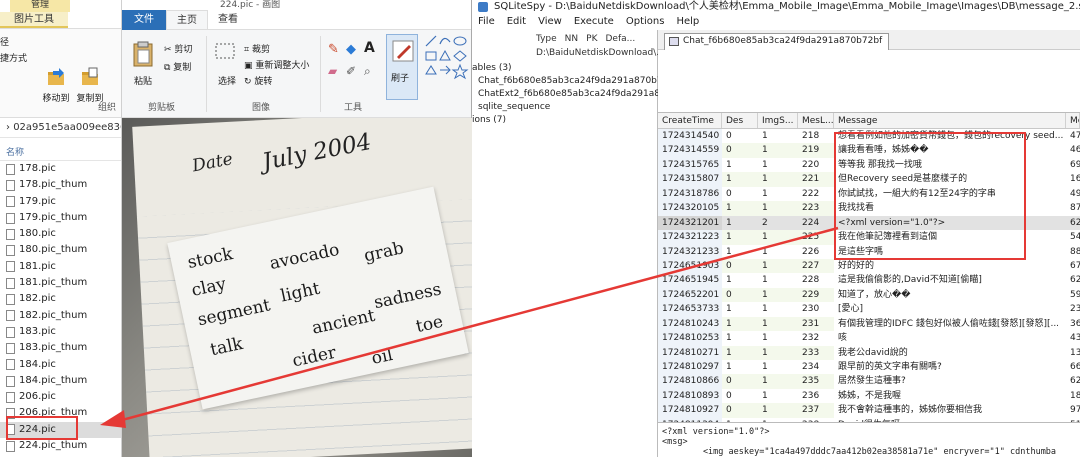 The height and width of the screenshot is (457, 1080). Describe the element at coordinates (950, 223) in the screenshot. I see `cell-message: <?xml version="1.0"?>` at that location.